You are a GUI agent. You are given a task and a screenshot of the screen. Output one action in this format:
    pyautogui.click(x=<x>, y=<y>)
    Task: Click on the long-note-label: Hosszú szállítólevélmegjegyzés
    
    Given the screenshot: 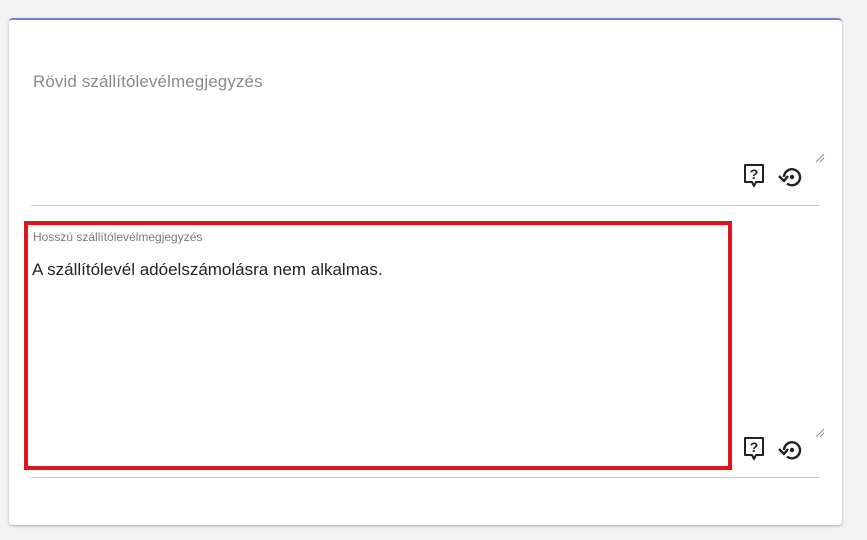 What is the action you would take?
    pyautogui.click(x=118, y=237)
    